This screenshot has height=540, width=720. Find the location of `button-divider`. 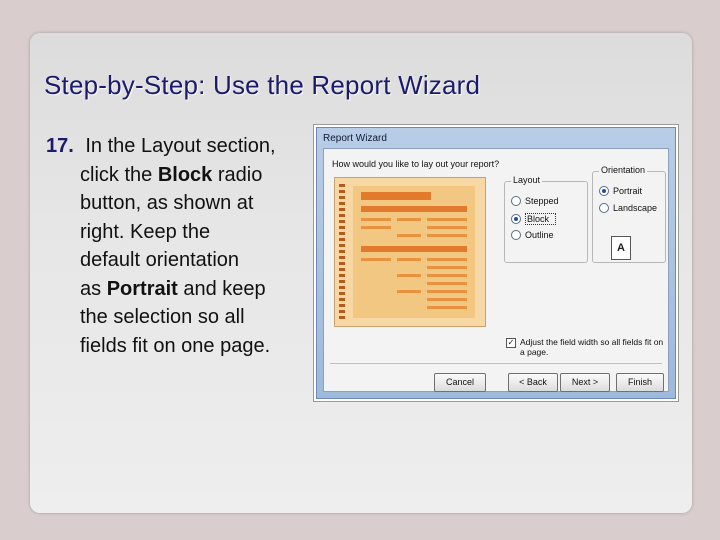

button-divider is located at coordinates (496, 363).